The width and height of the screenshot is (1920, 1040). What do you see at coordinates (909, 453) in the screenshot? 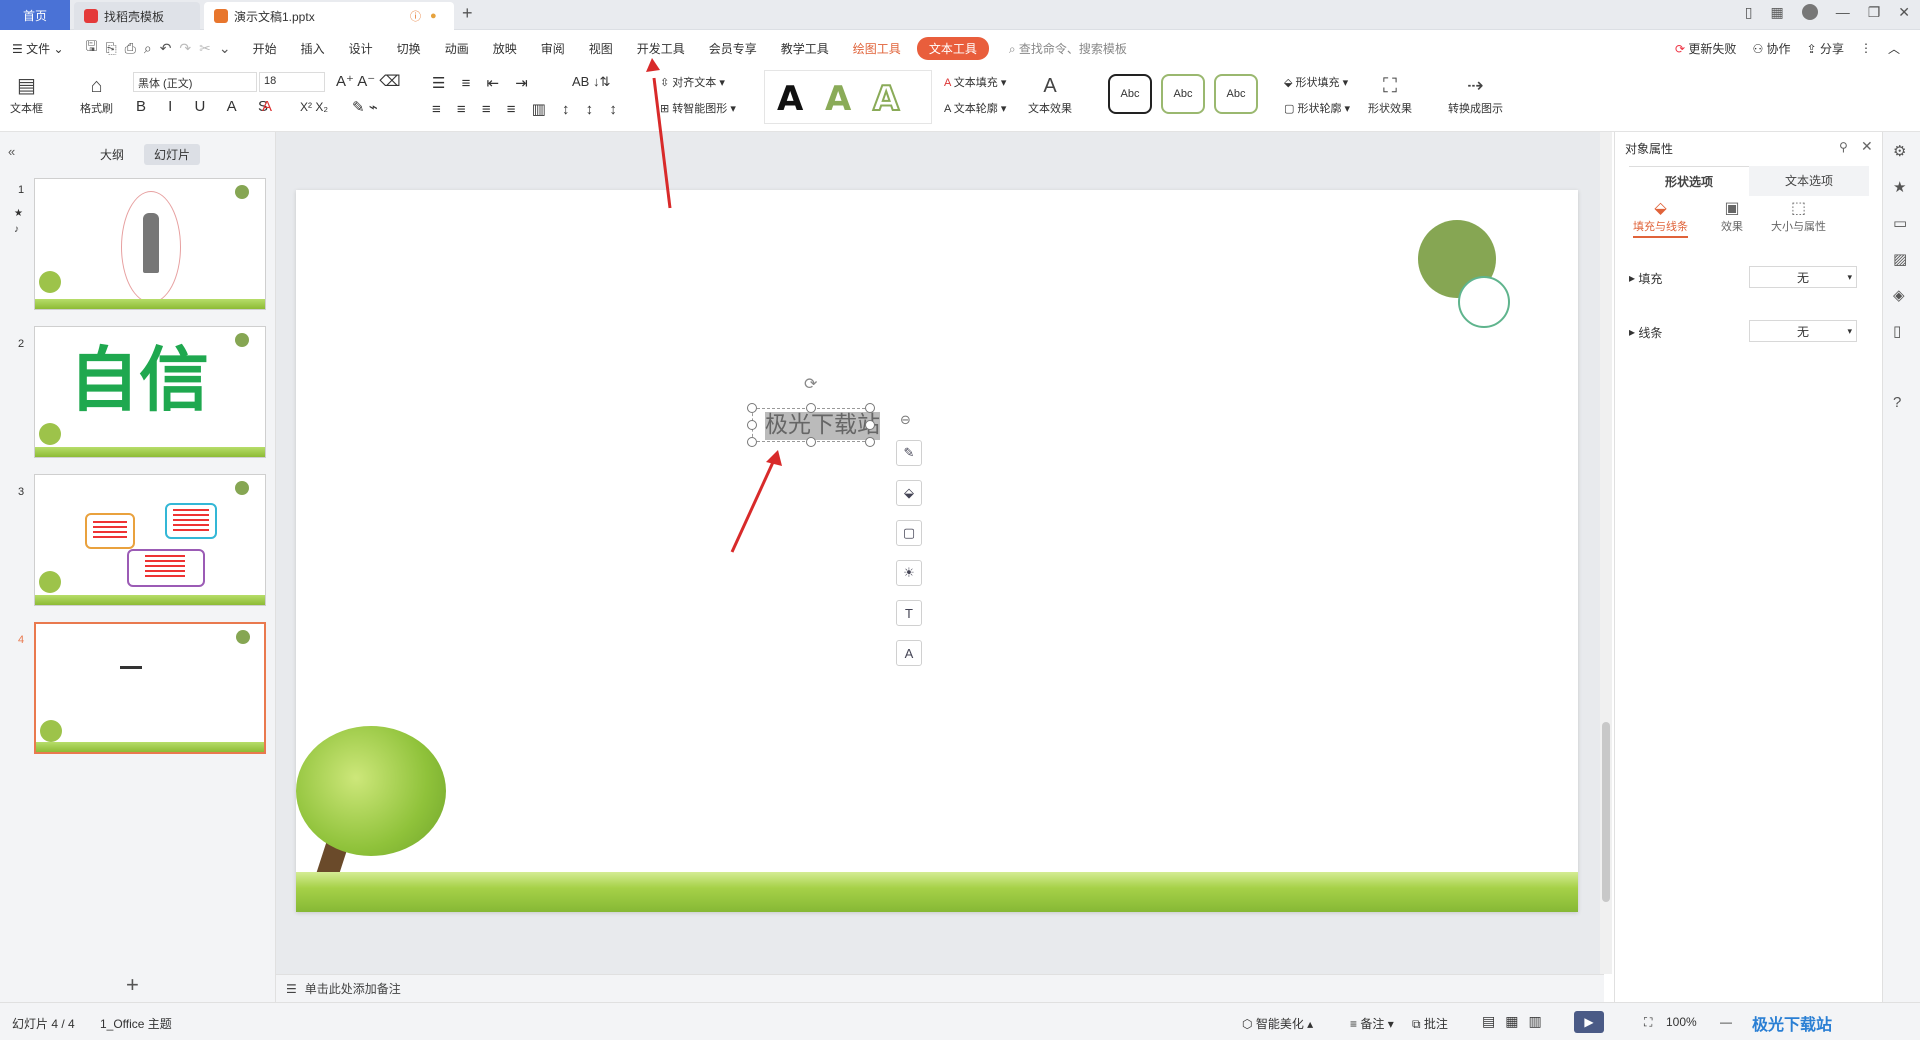
I see `edit-shape-icon: ✎` at bounding box center [909, 453].